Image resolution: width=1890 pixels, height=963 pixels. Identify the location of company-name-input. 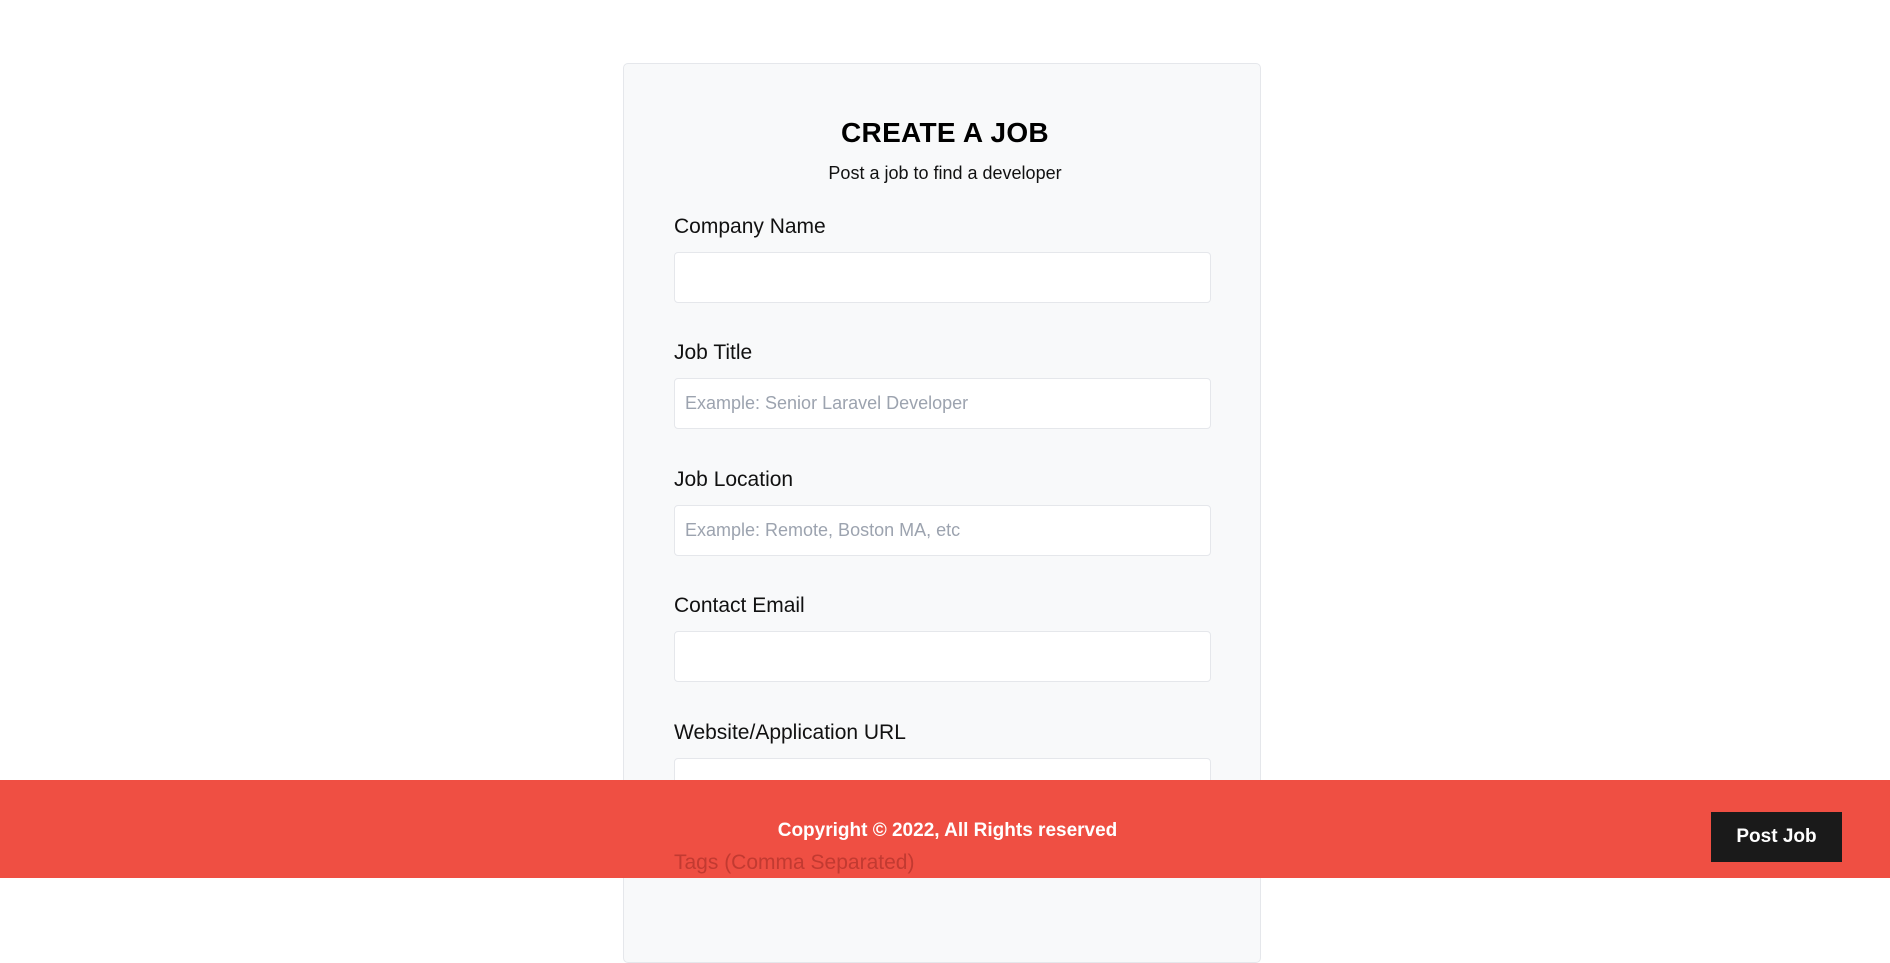
(942, 277).